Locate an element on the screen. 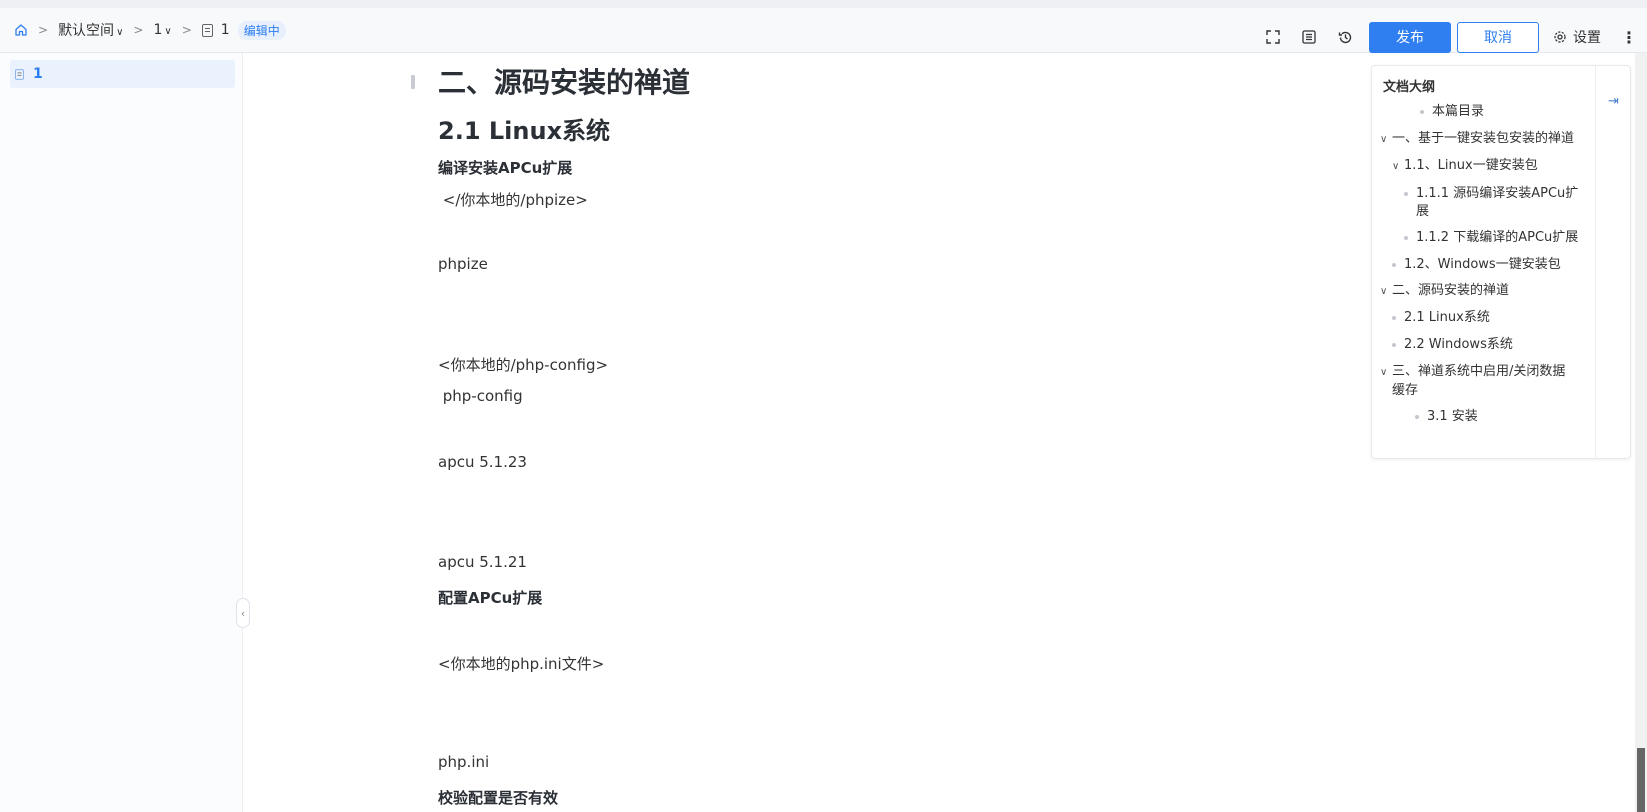 This screenshot has width=1647, height=812. outline-item-label: 展 is located at coordinates (1423, 211).